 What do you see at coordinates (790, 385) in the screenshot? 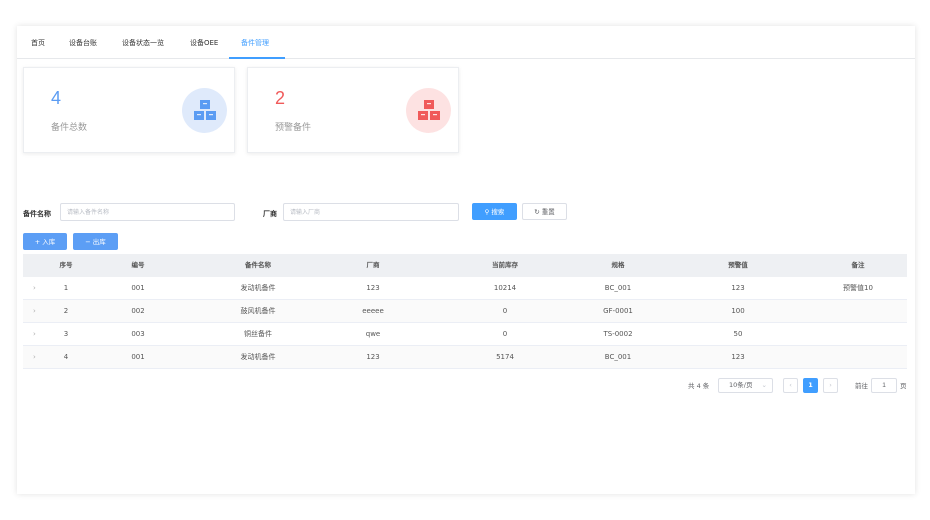
I see `prev-page-button: ‹` at bounding box center [790, 385].